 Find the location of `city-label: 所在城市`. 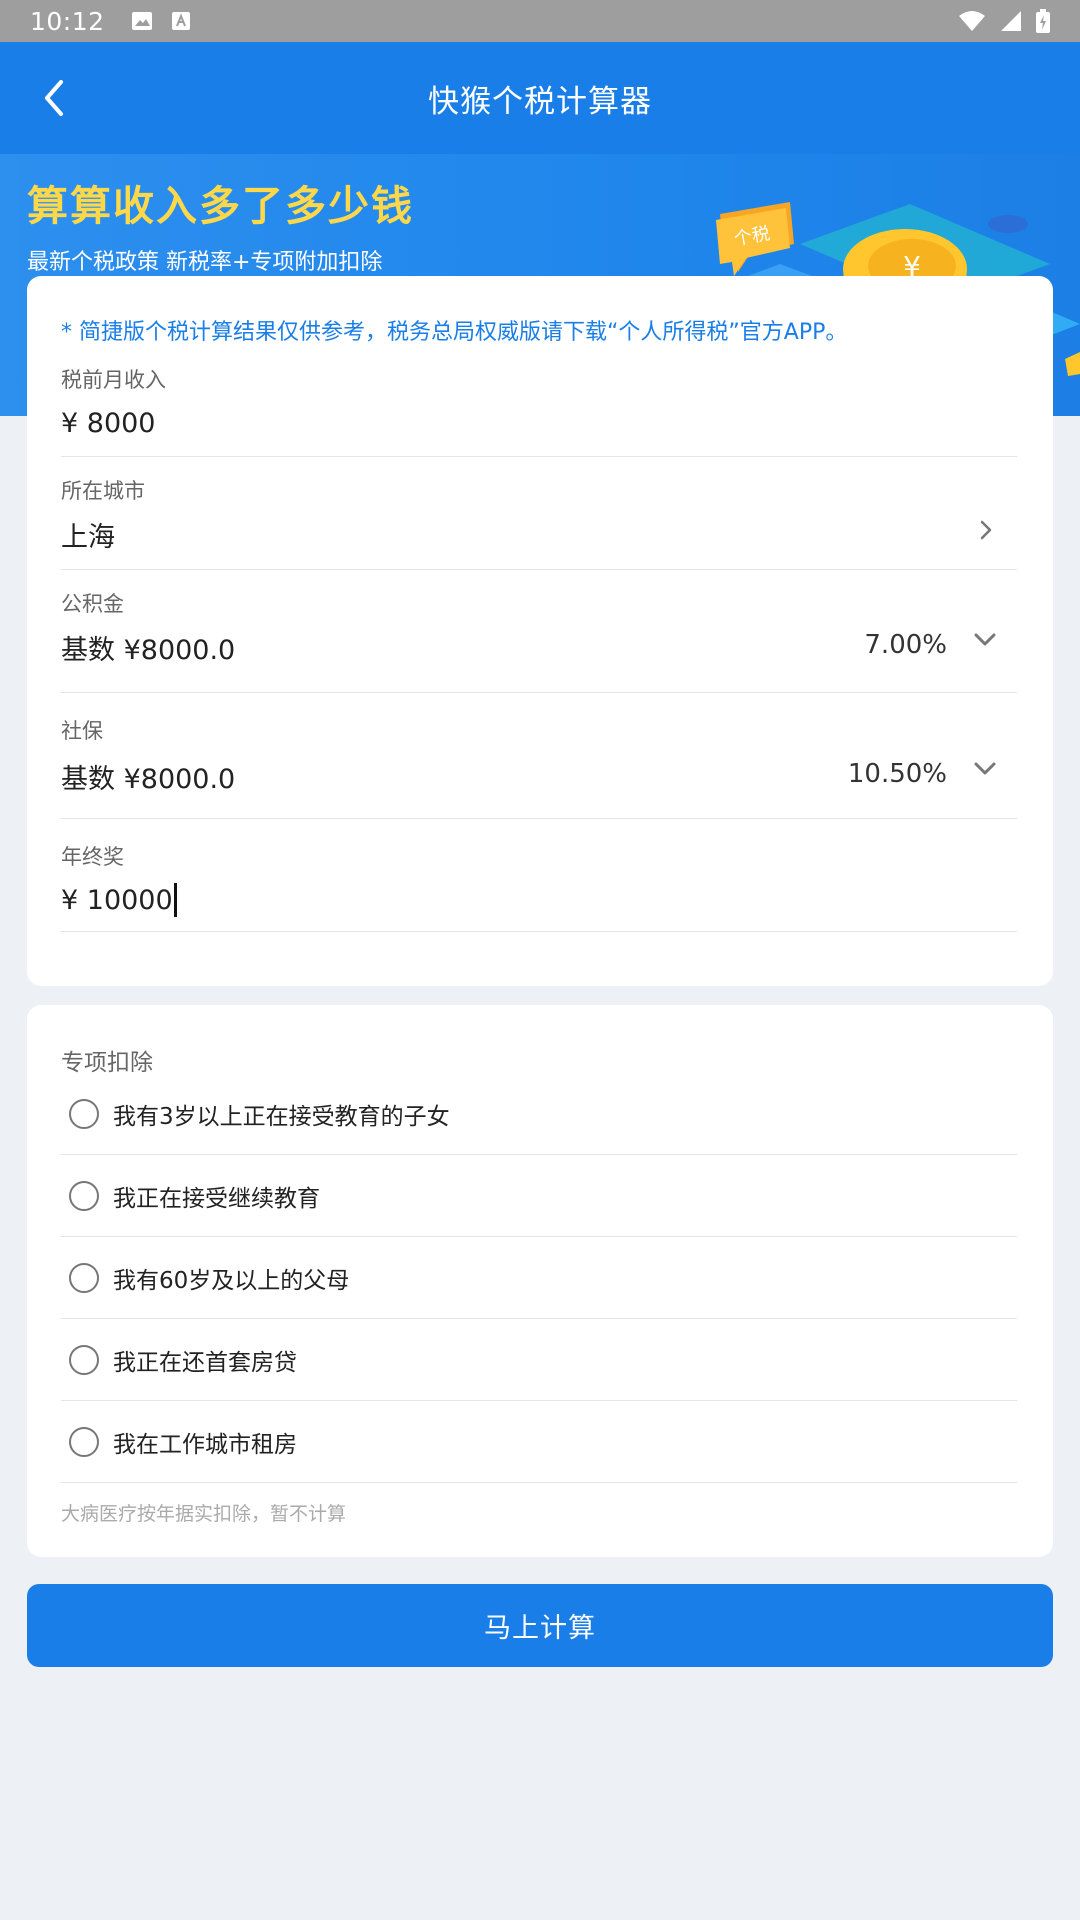

city-label: 所在城市 is located at coordinates (103, 491).